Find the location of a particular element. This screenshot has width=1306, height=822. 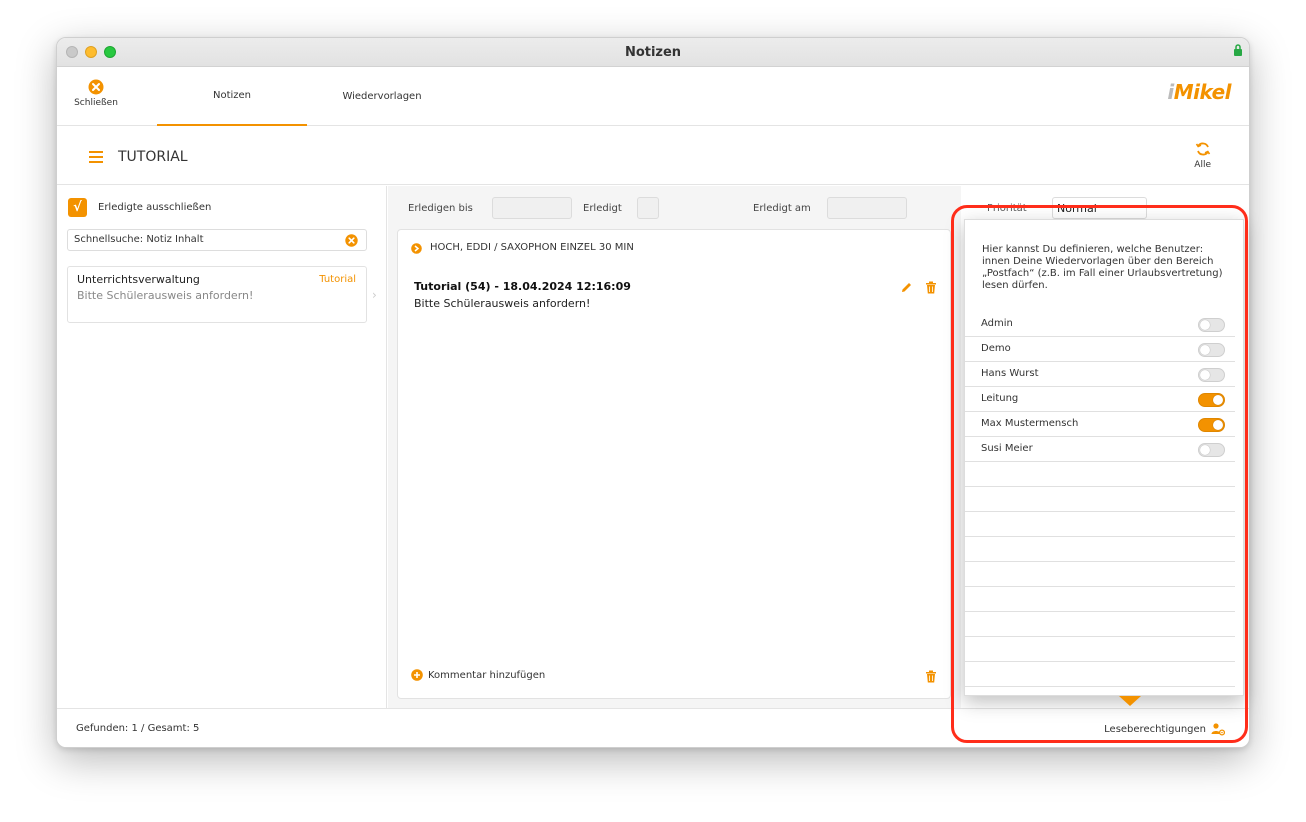

page-title: TUTORIAL is located at coordinates (153, 157).